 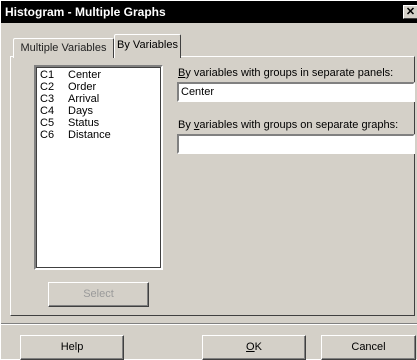 I want to click on column-name: Center, so click(x=85, y=75).